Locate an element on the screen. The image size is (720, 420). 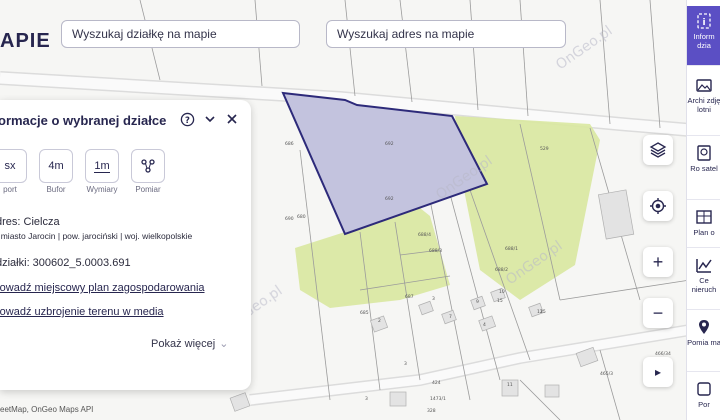
locate-button is located at coordinates (658, 206).